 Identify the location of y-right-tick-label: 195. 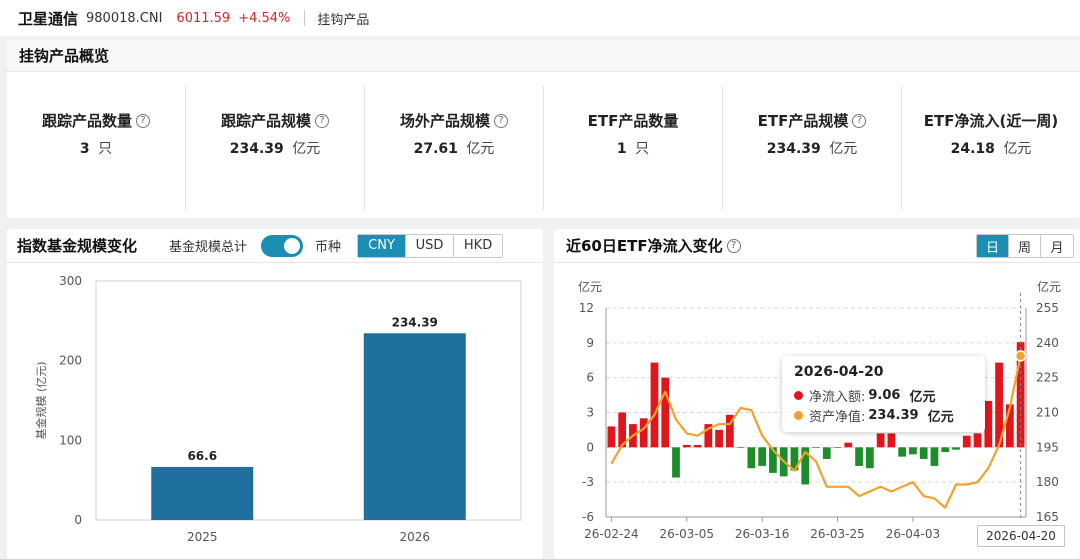
(1047, 447).